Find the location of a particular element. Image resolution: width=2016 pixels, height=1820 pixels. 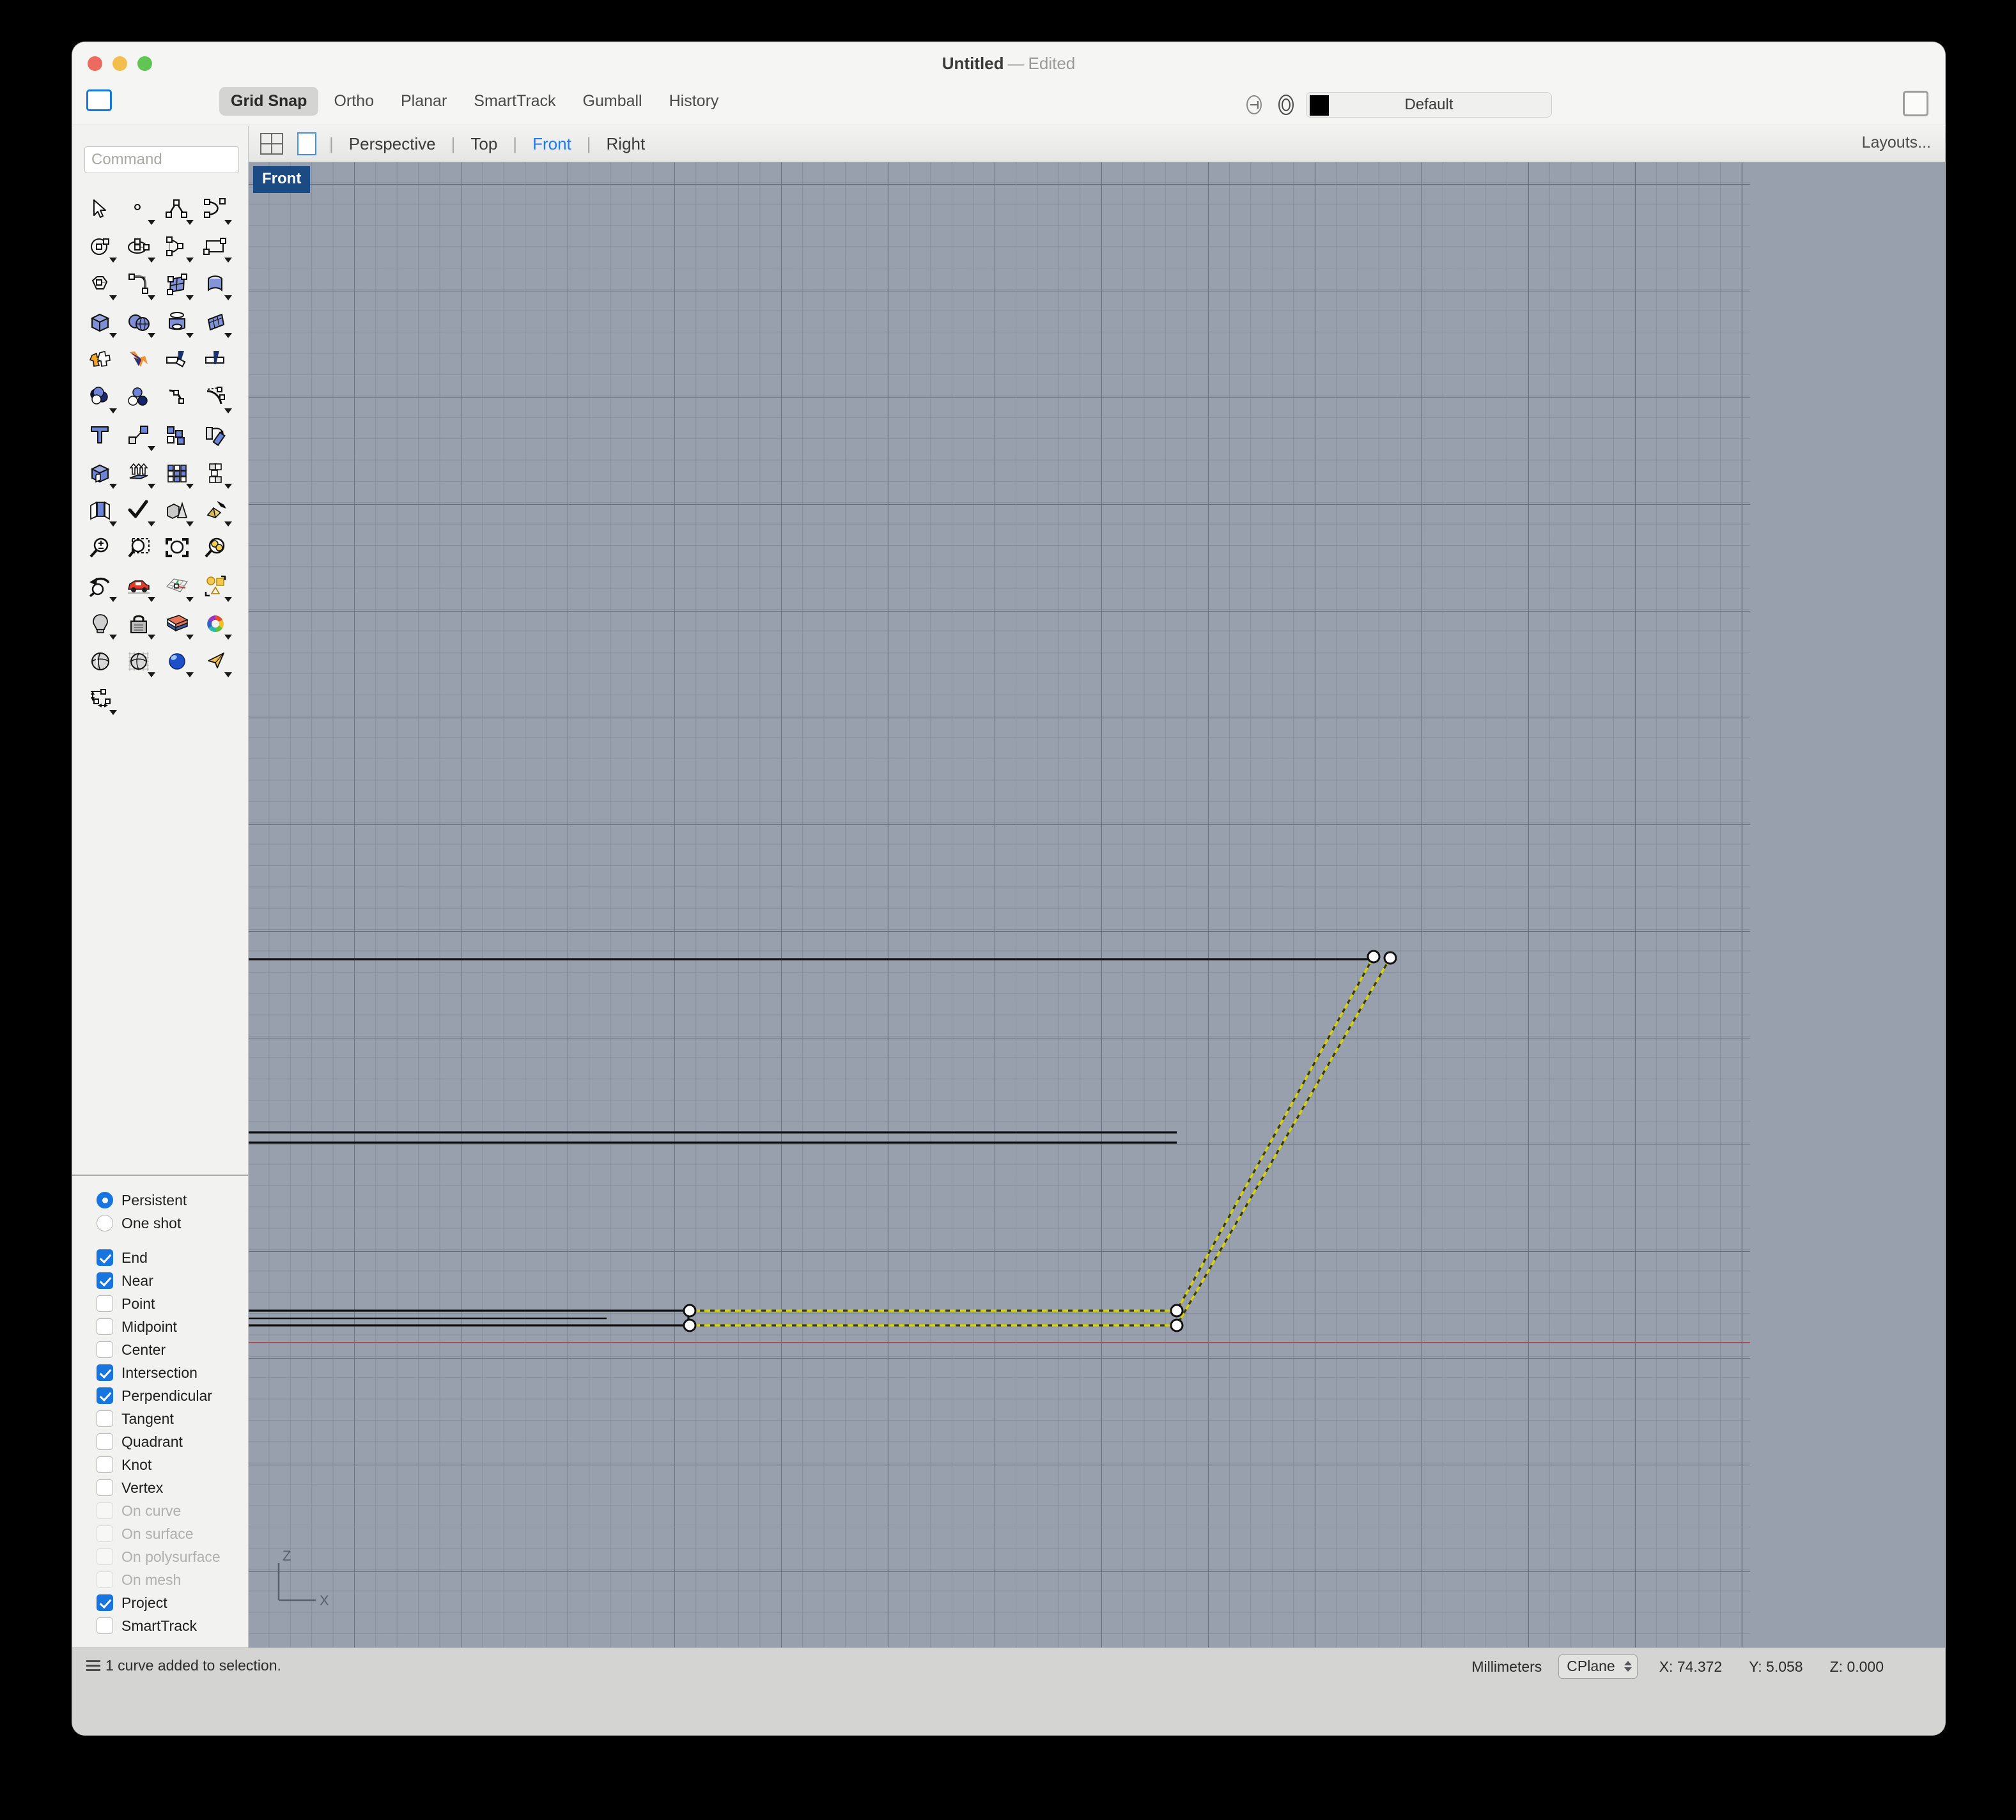

trim-icon is located at coordinates (177, 359).